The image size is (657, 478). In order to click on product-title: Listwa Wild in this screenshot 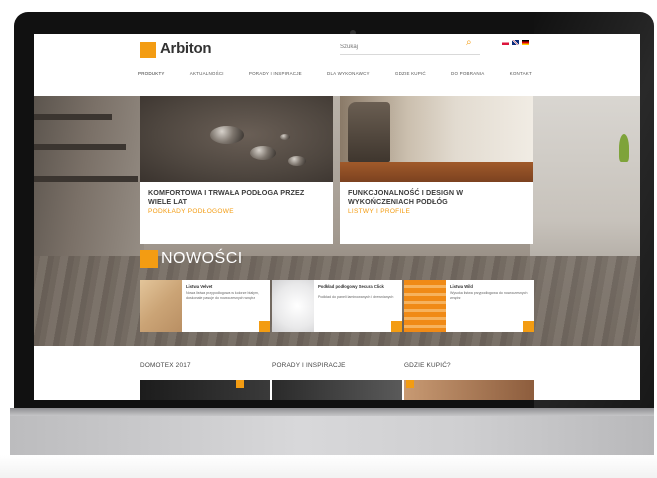, I will do `click(461, 286)`.